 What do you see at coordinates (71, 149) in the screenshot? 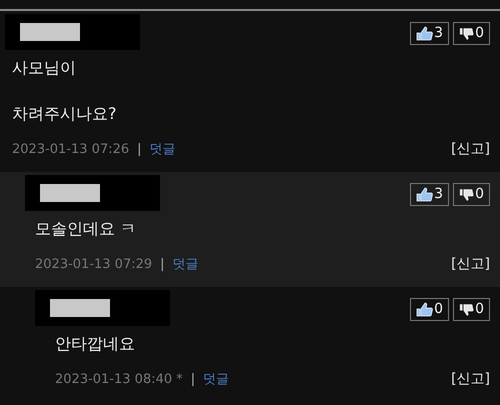
I see `timestamp: 2023-01-13 07:26` at bounding box center [71, 149].